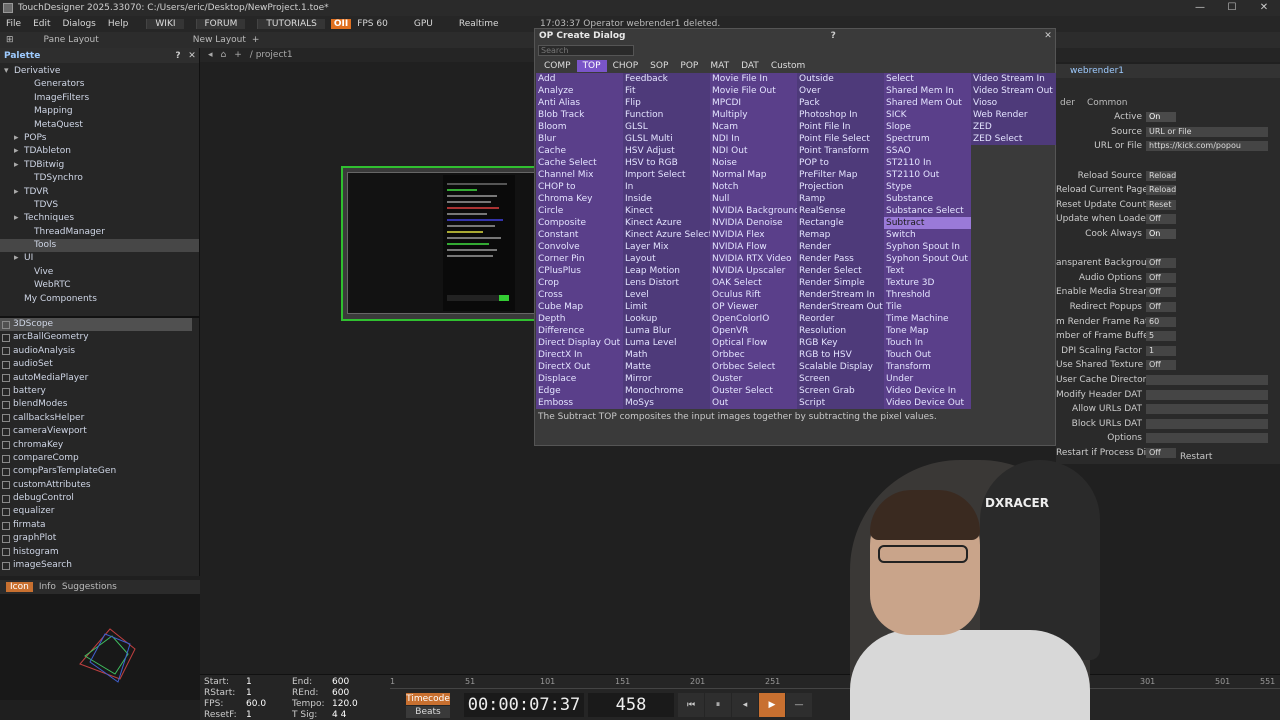 Image resolution: width=1280 pixels, height=720 pixels. I want to click on op-item: Normal Map, so click(753, 175).